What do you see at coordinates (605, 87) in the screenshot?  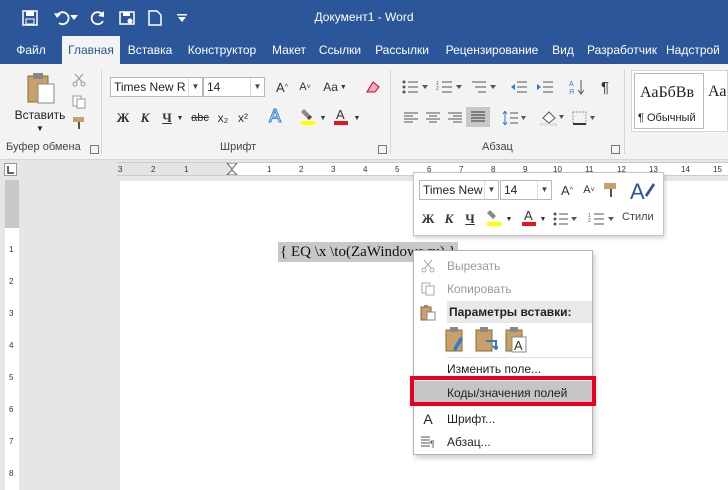 I see `show-formatting-icon: ¶` at bounding box center [605, 87].